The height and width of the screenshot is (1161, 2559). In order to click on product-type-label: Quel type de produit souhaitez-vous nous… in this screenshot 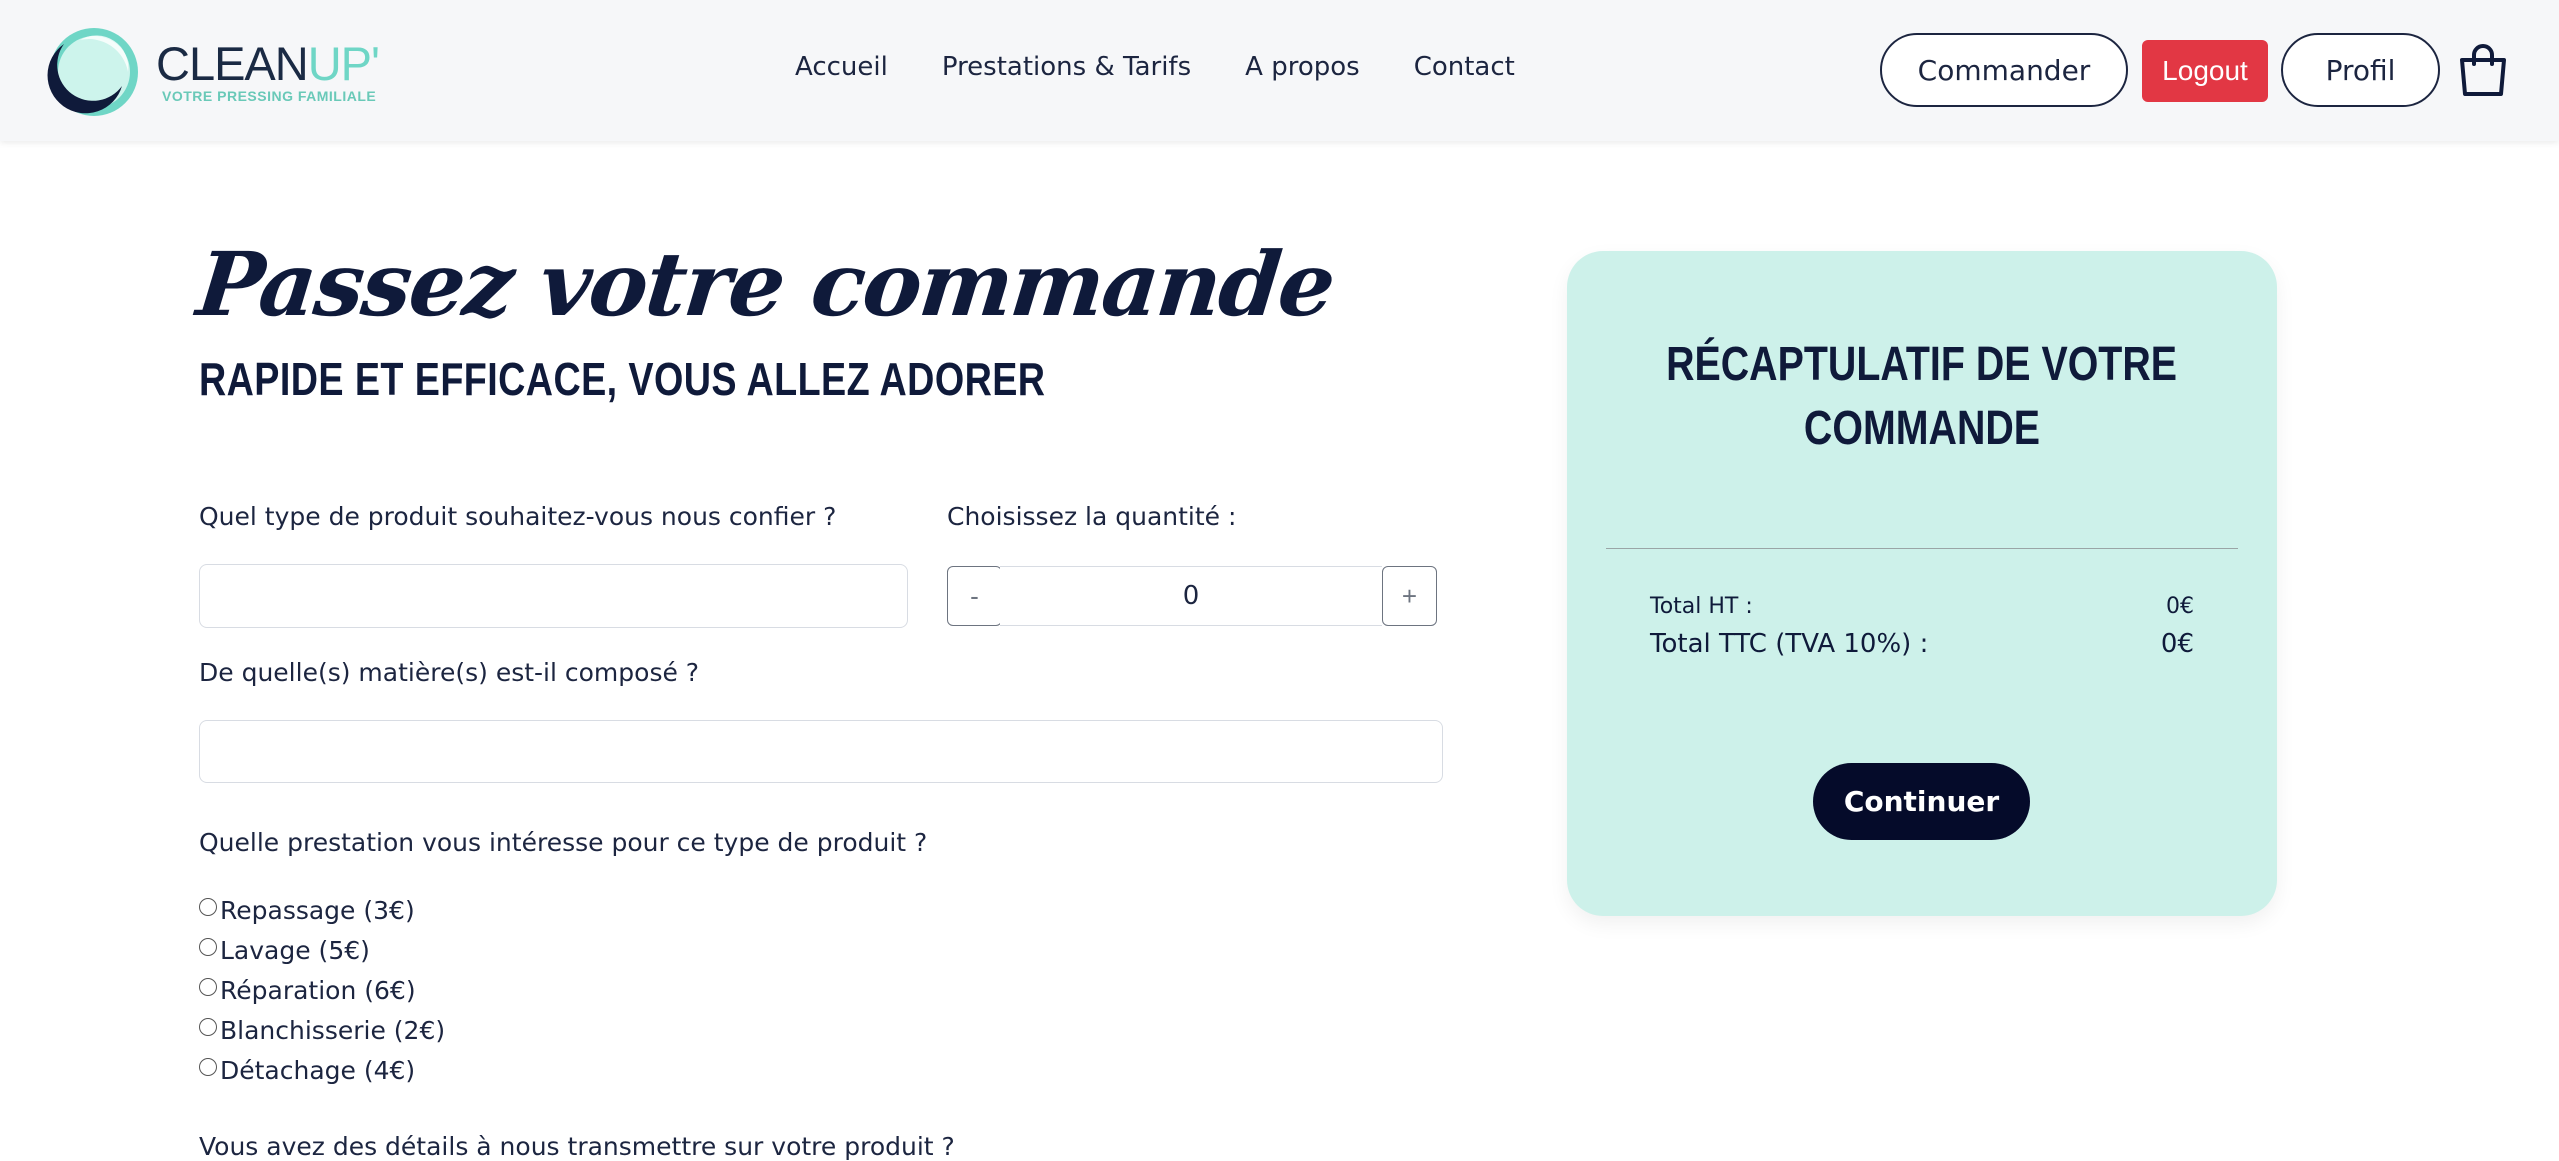, I will do `click(518, 516)`.